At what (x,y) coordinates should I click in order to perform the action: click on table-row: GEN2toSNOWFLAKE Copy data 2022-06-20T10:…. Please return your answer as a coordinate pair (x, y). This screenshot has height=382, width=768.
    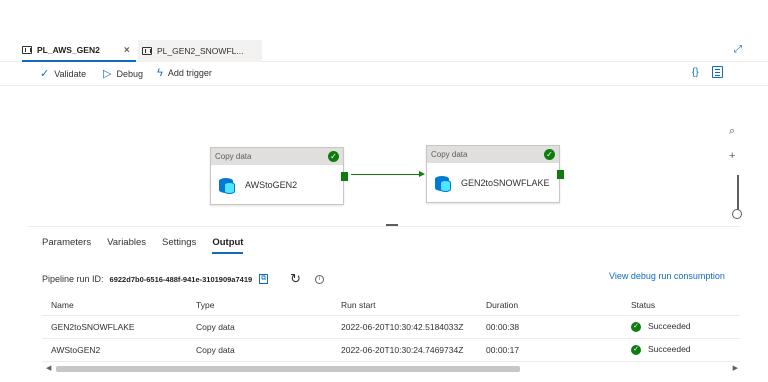
    Looking at the image, I should click on (391, 327).